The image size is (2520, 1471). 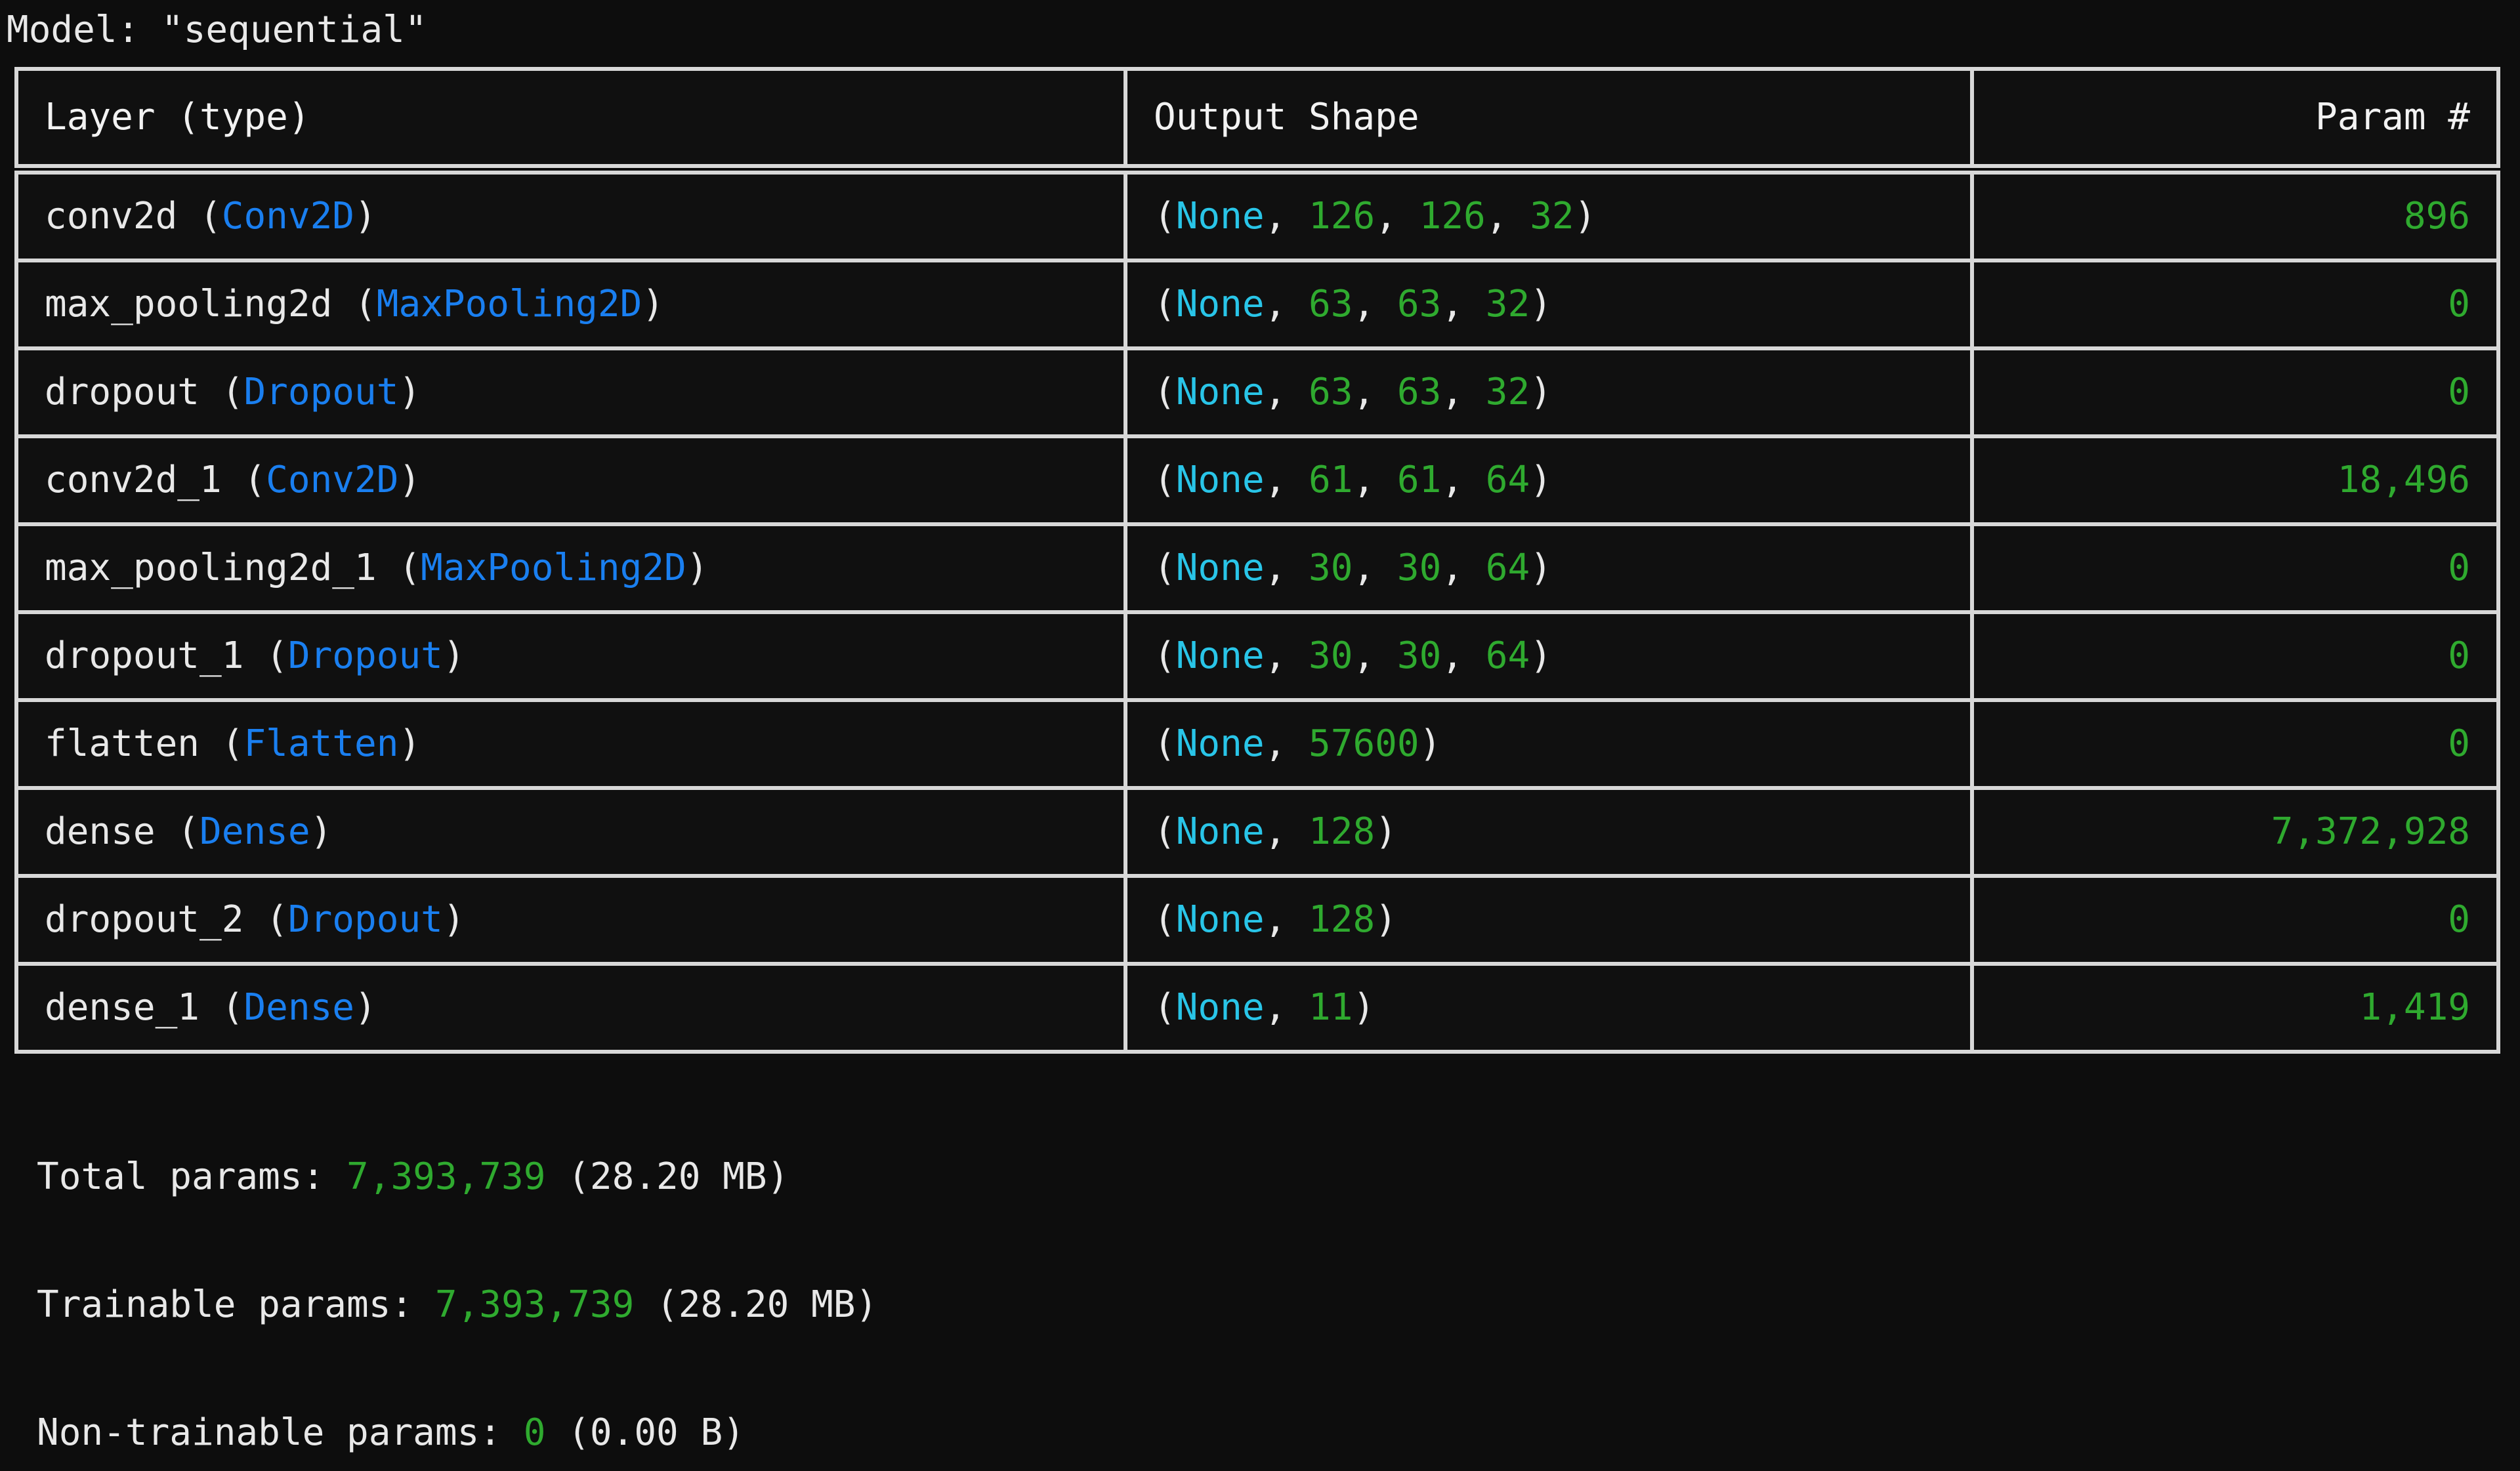 What do you see at coordinates (570, 745) in the screenshot?
I see `cell-layer: flatten (Flatten)` at bounding box center [570, 745].